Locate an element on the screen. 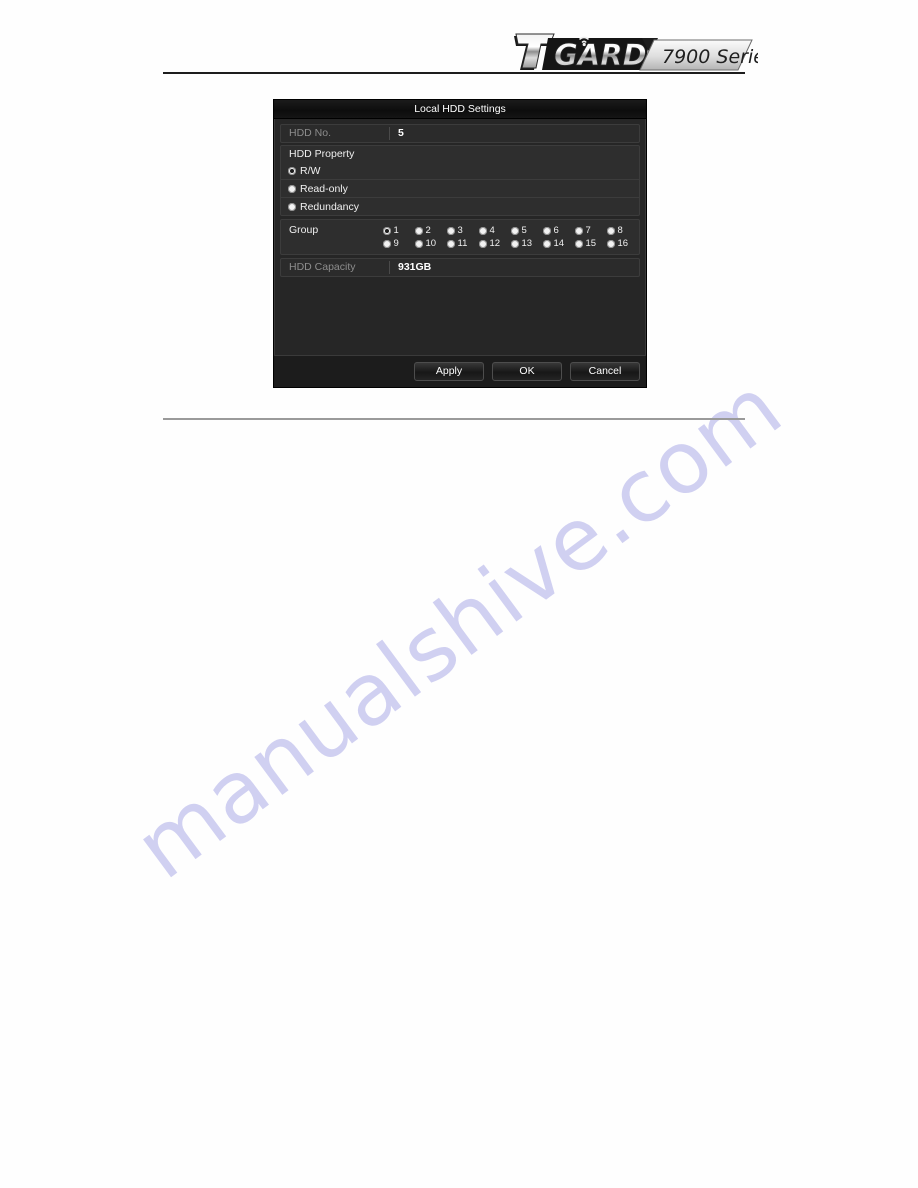 The width and height of the screenshot is (918, 1188). group-option-3: 3 is located at coordinates (463, 230).